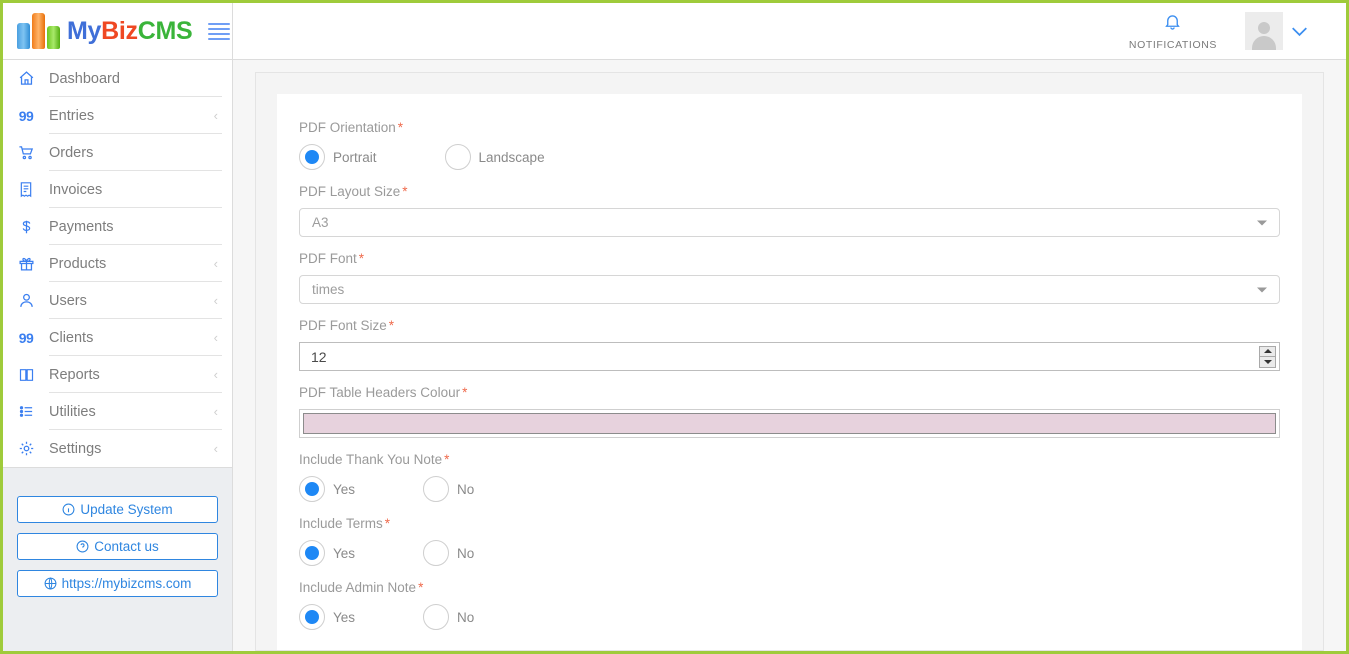  Describe the element at coordinates (789, 617) in the screenshot. I see `include-admin-note-radio-group: Yes No` at that location.